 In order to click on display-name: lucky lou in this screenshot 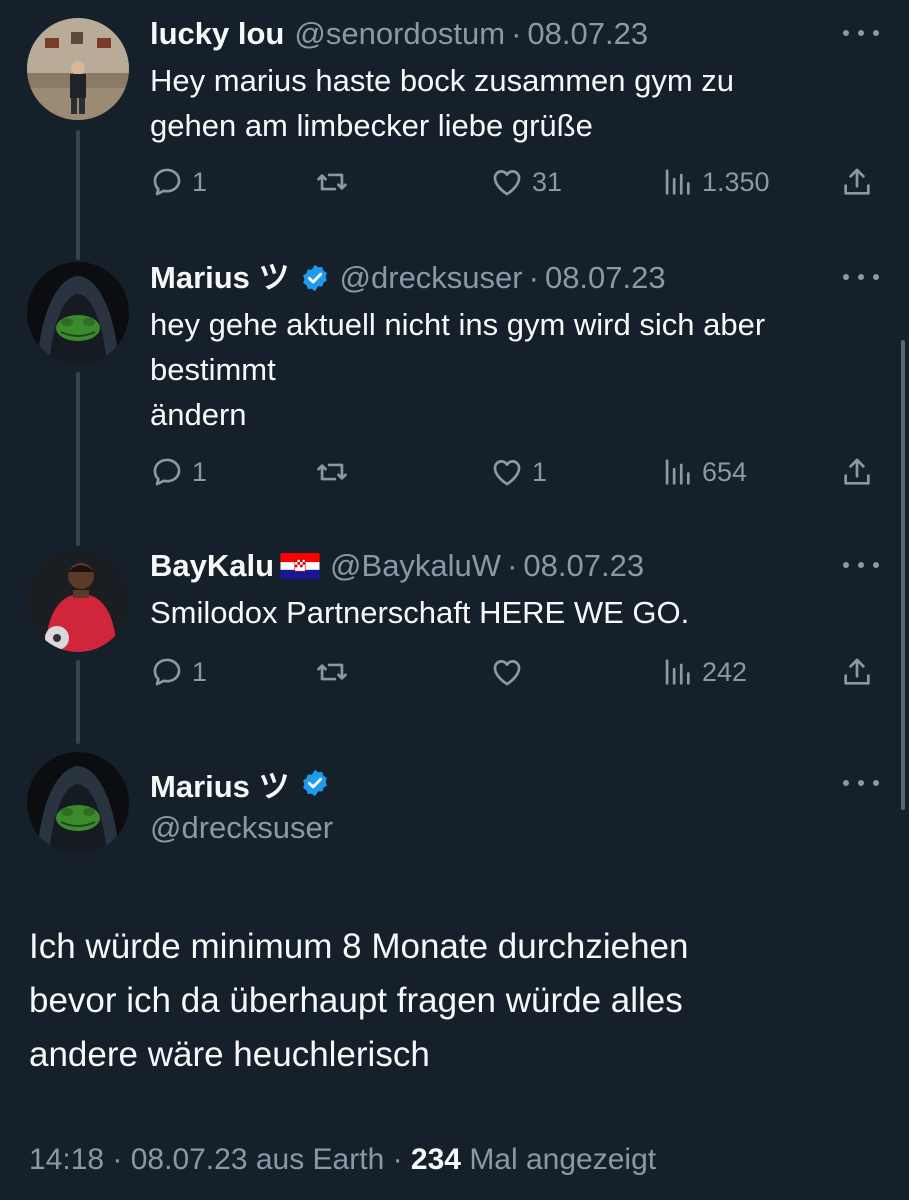, I will do `click(217, 34)`.